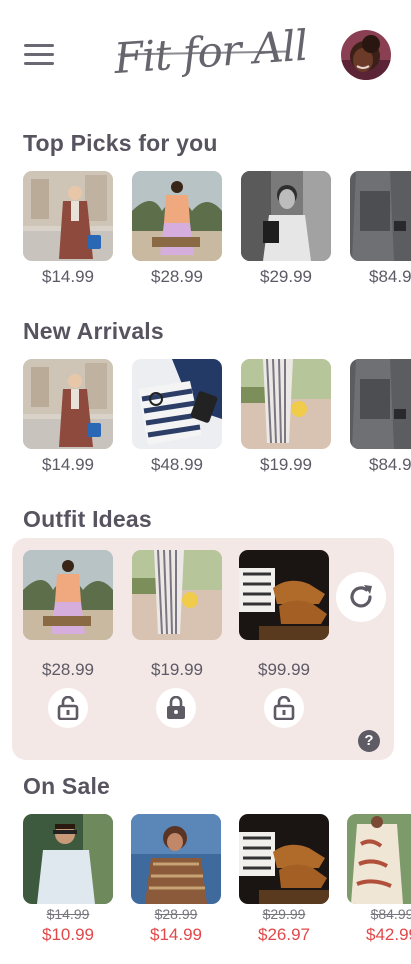 The image size is (411, 964). I want to click on outfit-price: $19.99, so click(177, 669).